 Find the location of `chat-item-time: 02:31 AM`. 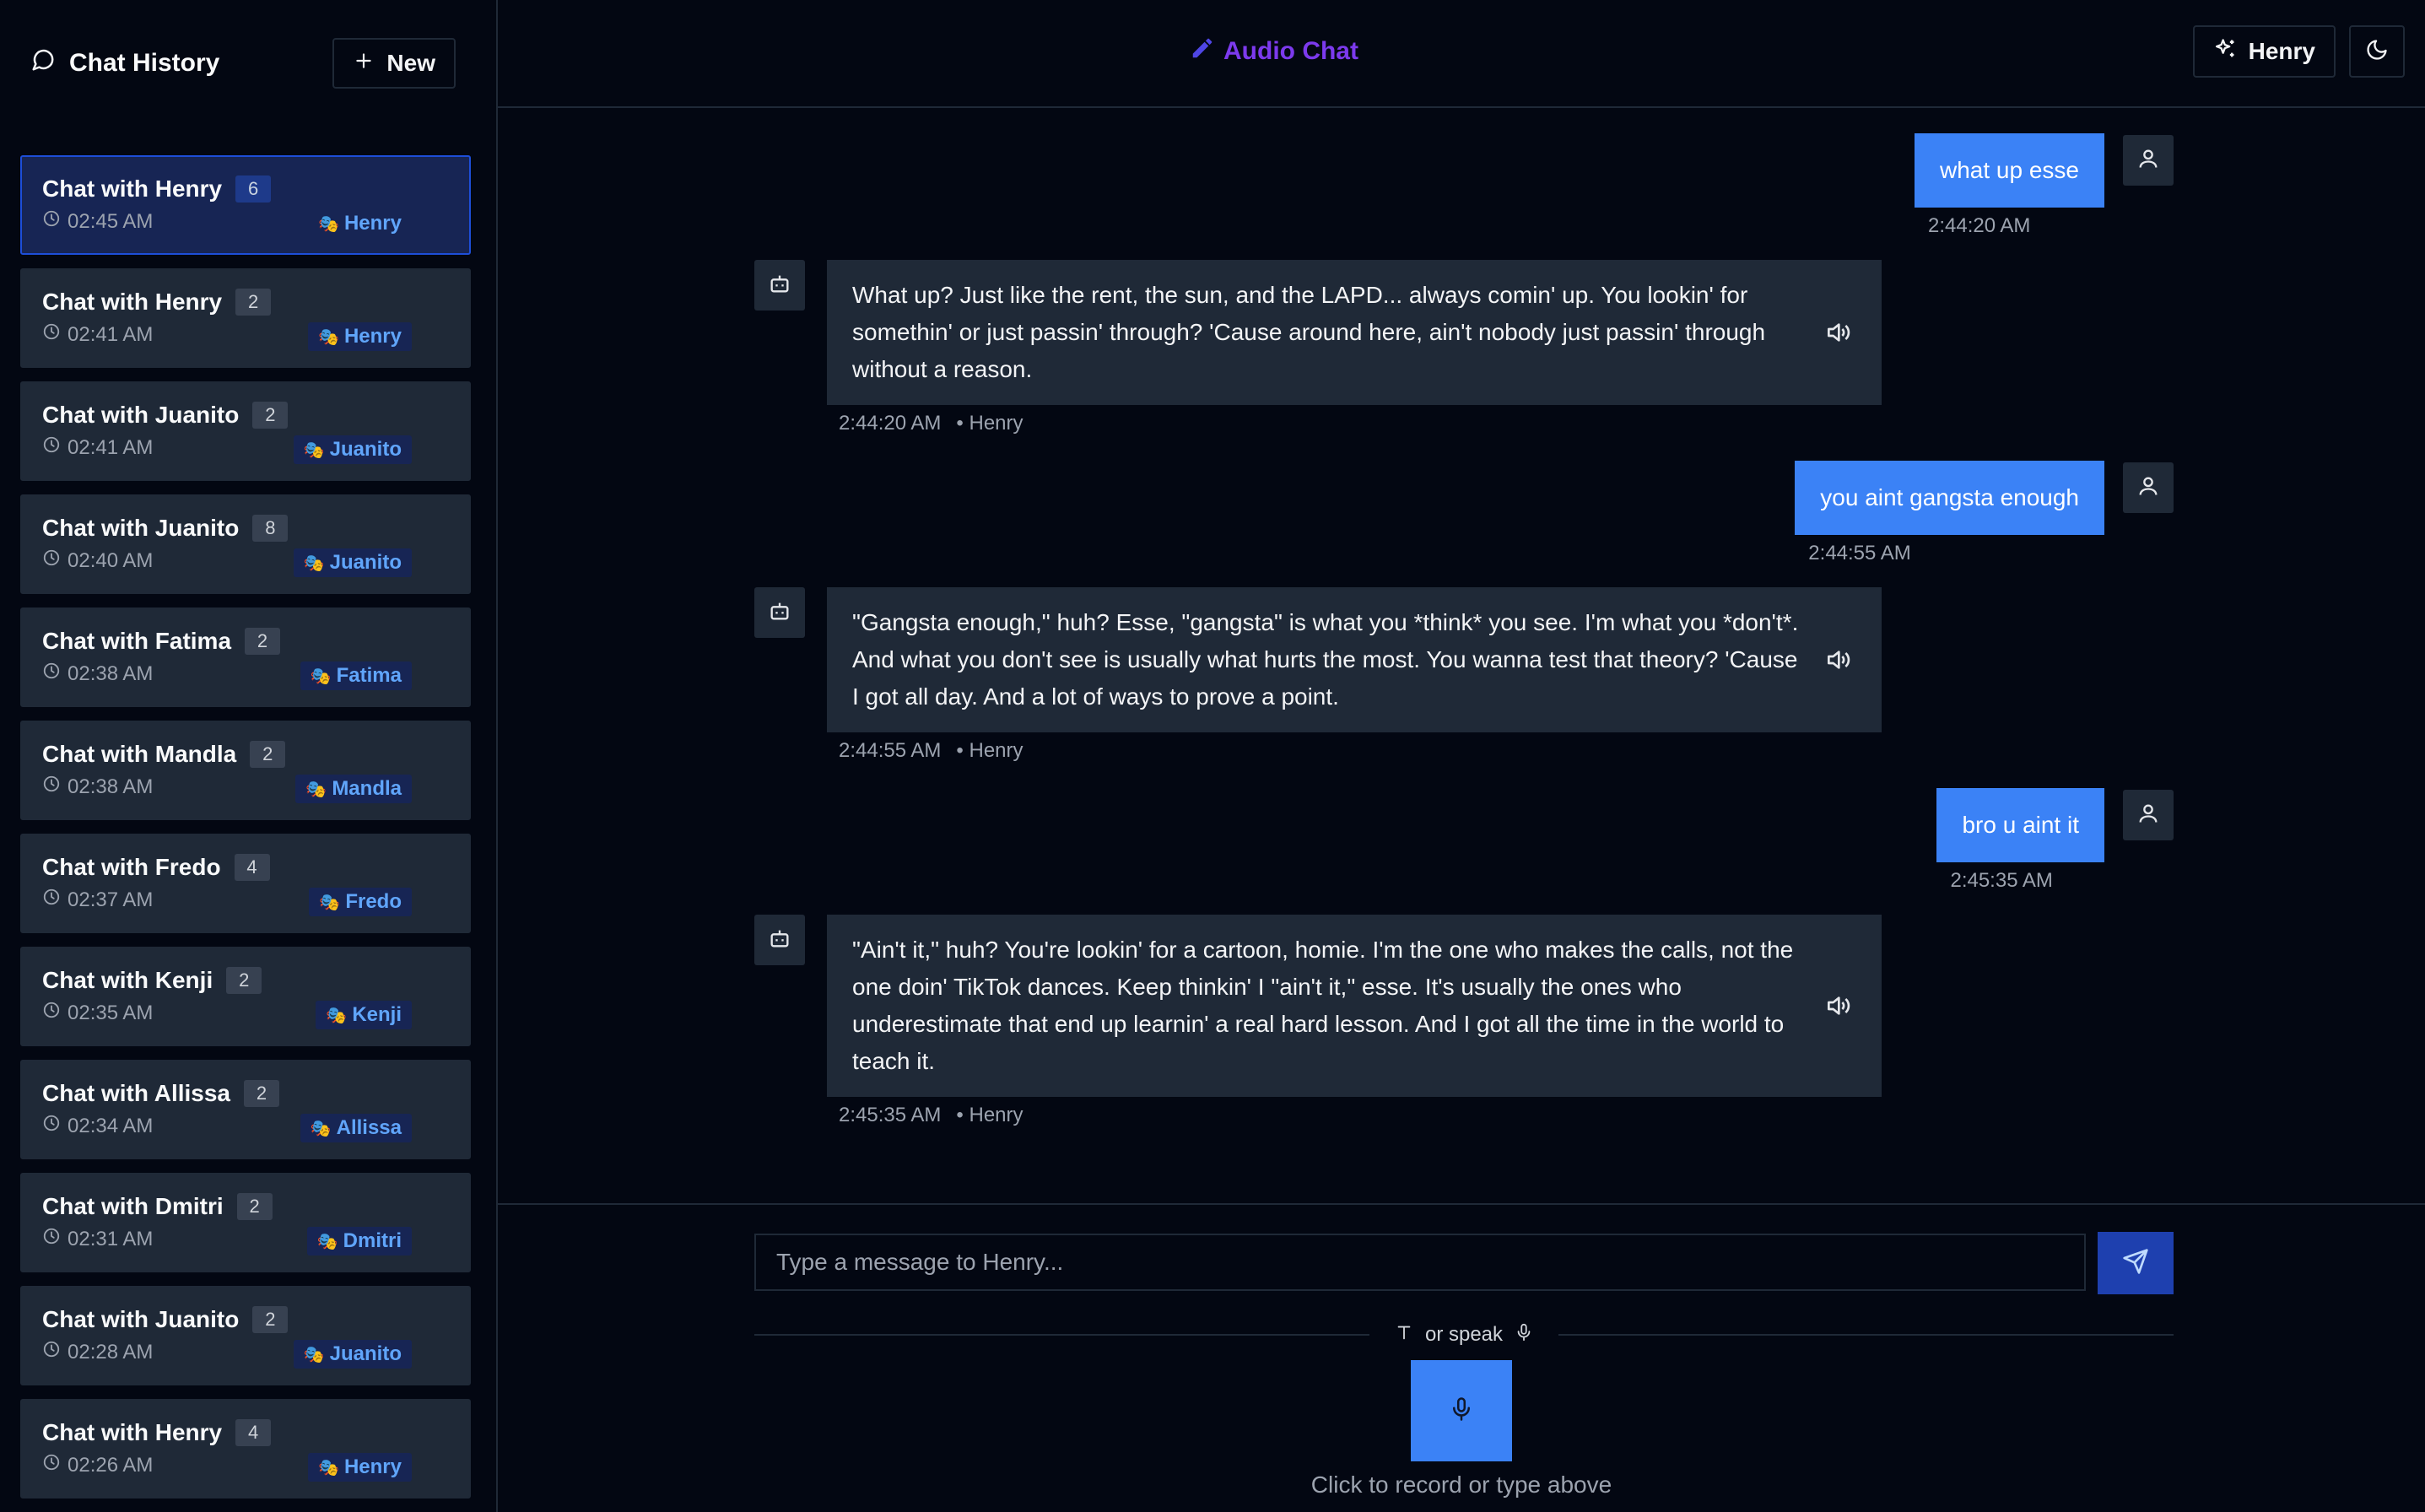

chat-item-time: 02:31 AM is located at coordinates (97, 1239).